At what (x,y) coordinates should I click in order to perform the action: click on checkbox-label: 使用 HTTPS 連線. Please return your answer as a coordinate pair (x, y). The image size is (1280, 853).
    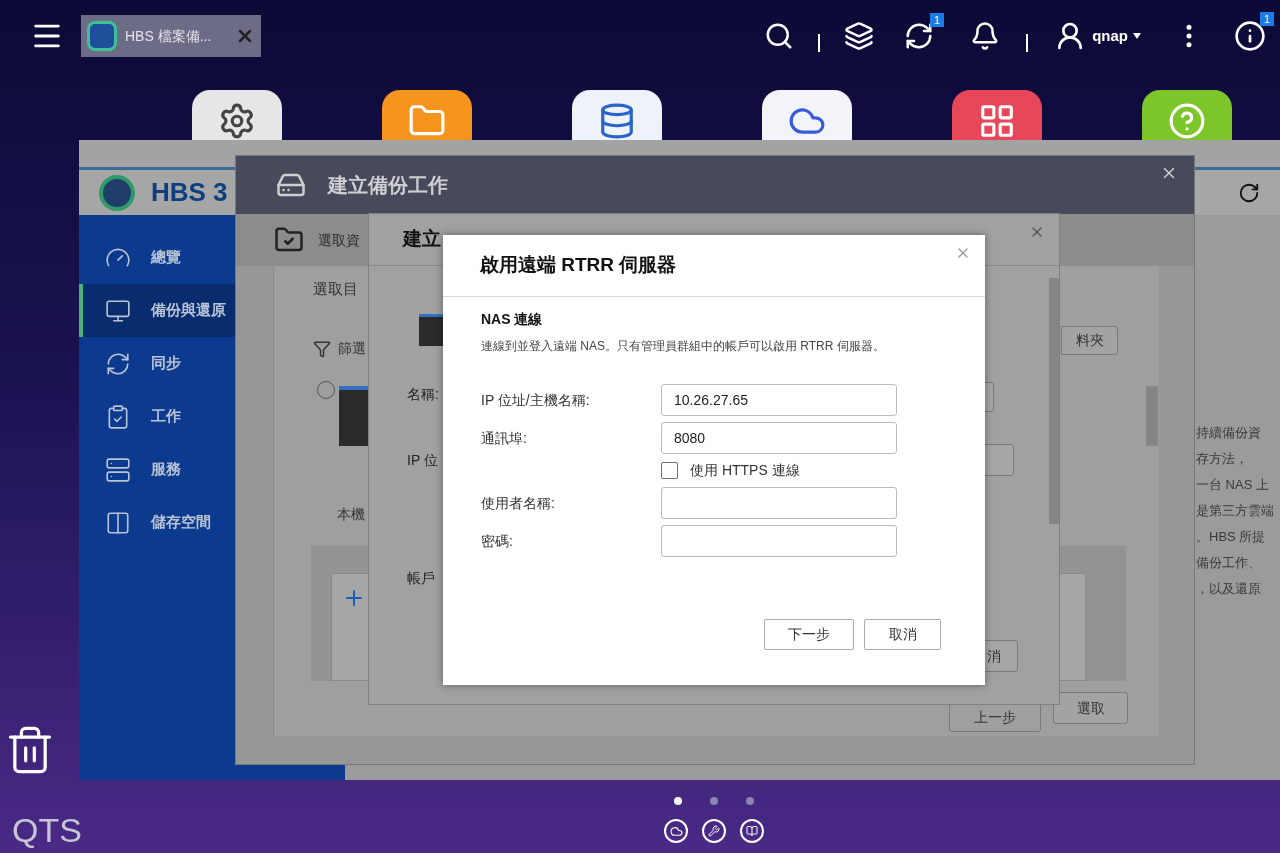
    Looking at the image, I should click on (745, 470).